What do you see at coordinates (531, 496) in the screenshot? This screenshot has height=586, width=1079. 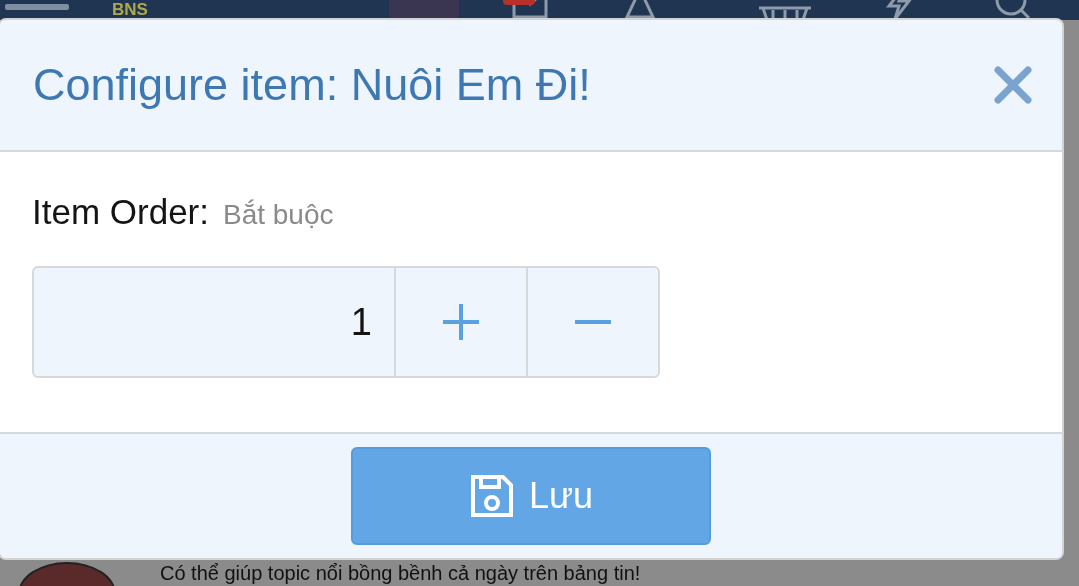 I see `save-button: Lưu` at bounding box center [531, 496].